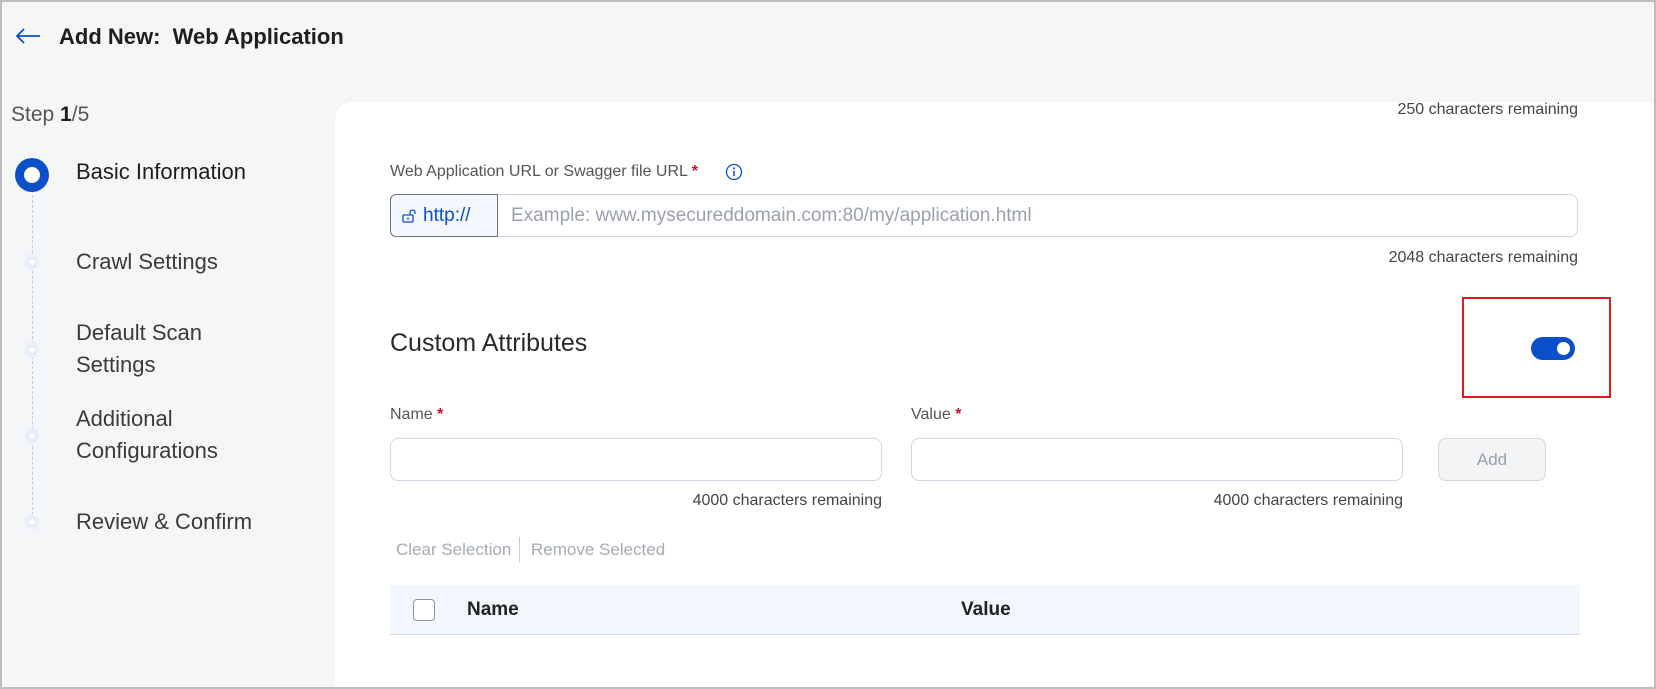 This screenshot has width=1656, height=689. Describe the element at coordinates (32, 175) in the screenshot. I see `step-indicator-active` at that location.